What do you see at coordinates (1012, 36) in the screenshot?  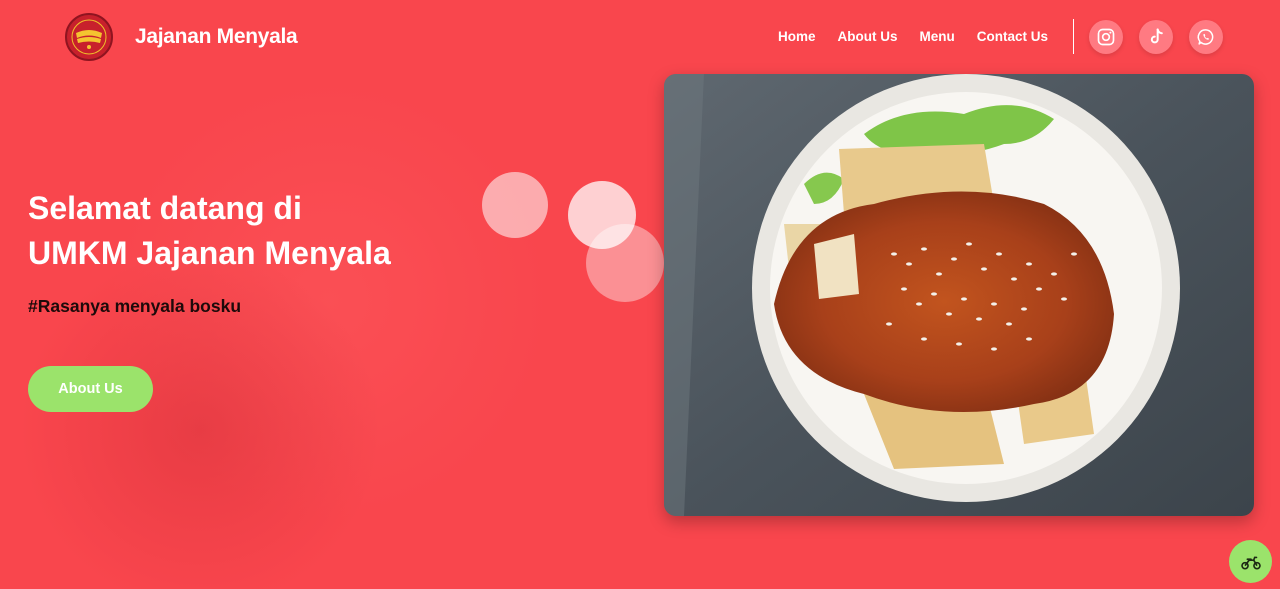 I see `nav-contact-us: Contact Us` at bounding box center [1012, 36].